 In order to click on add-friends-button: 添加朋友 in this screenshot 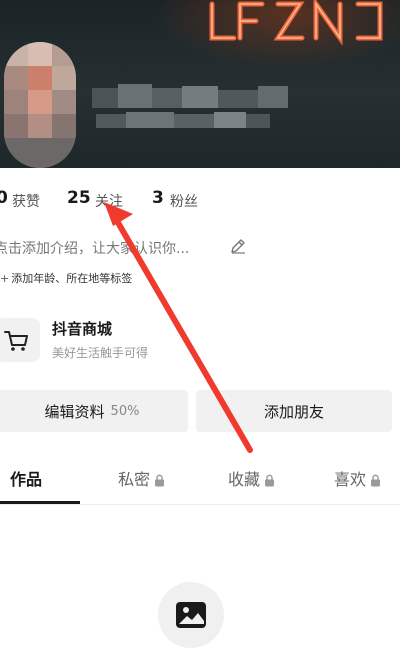, I will do `click(294, 411)`.